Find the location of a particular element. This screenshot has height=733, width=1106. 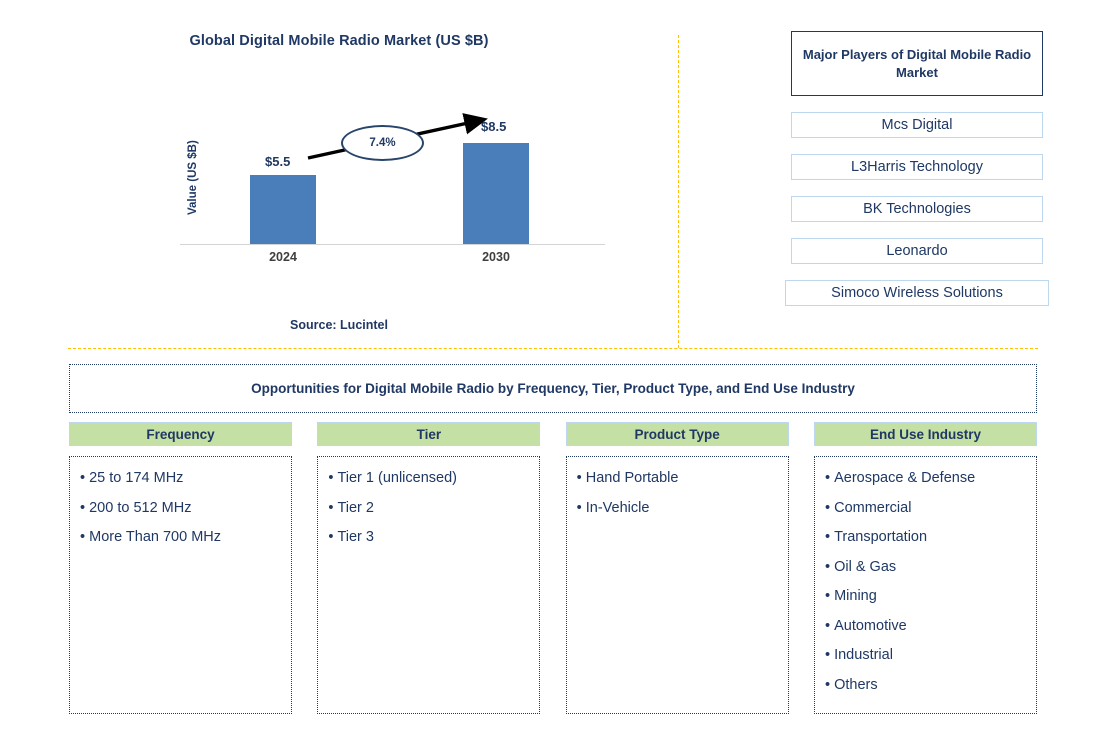

chart-y-axis-label: Value (US $B) is located at coordinates (193, 178).